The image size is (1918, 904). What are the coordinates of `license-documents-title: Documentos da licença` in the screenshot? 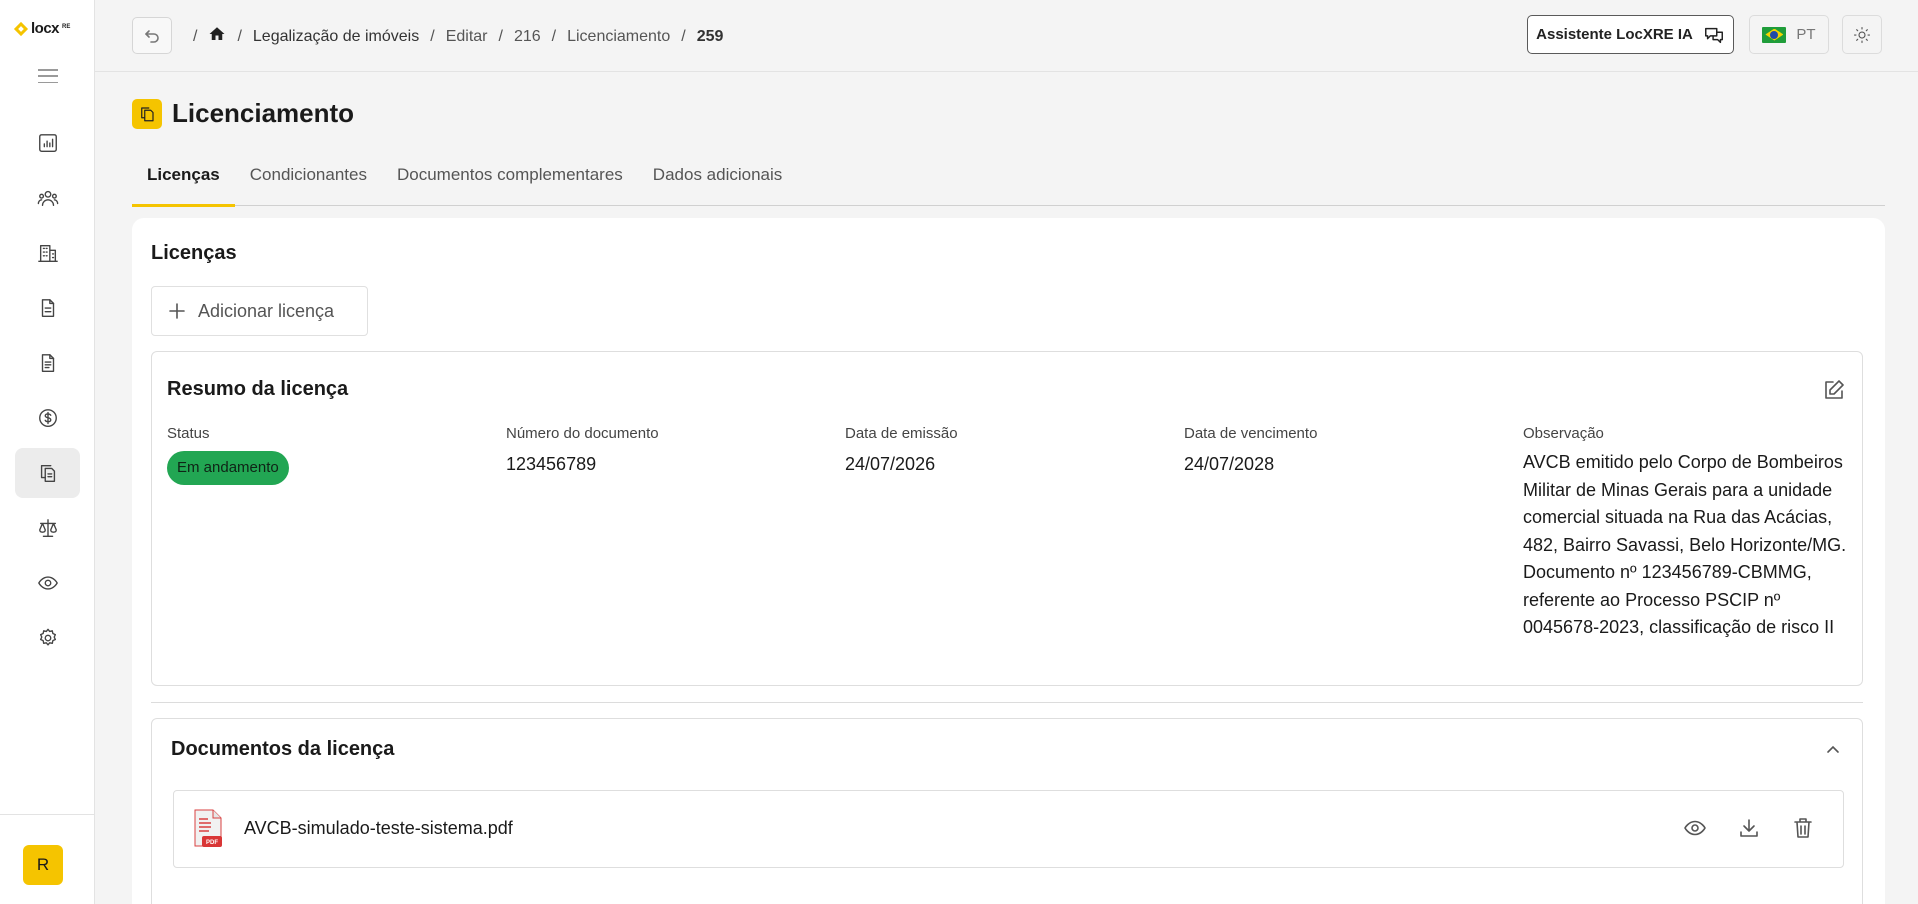 It's located at (283, 749).